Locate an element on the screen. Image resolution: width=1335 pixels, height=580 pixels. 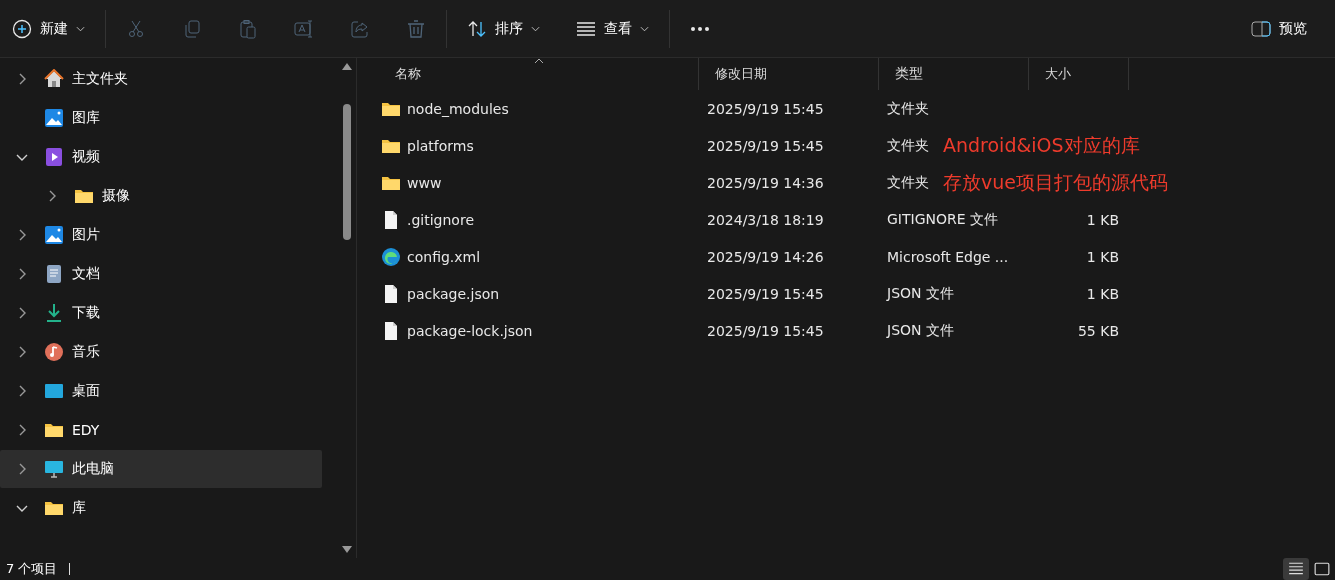
sort-caret-icon is located at coordinates (538, 61).